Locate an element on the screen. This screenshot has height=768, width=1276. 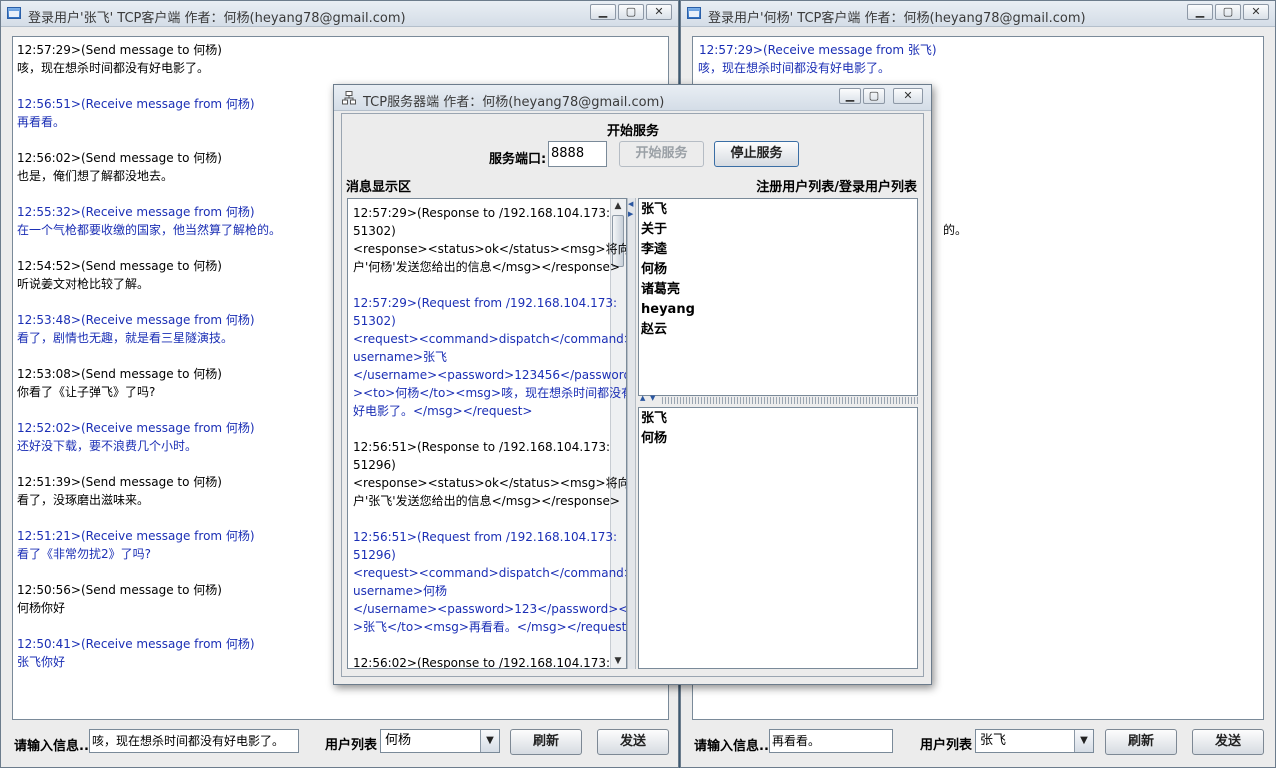
log-line: >张飞</to><msg>再看看。</msg></request> is located at coordinates (490, 627).